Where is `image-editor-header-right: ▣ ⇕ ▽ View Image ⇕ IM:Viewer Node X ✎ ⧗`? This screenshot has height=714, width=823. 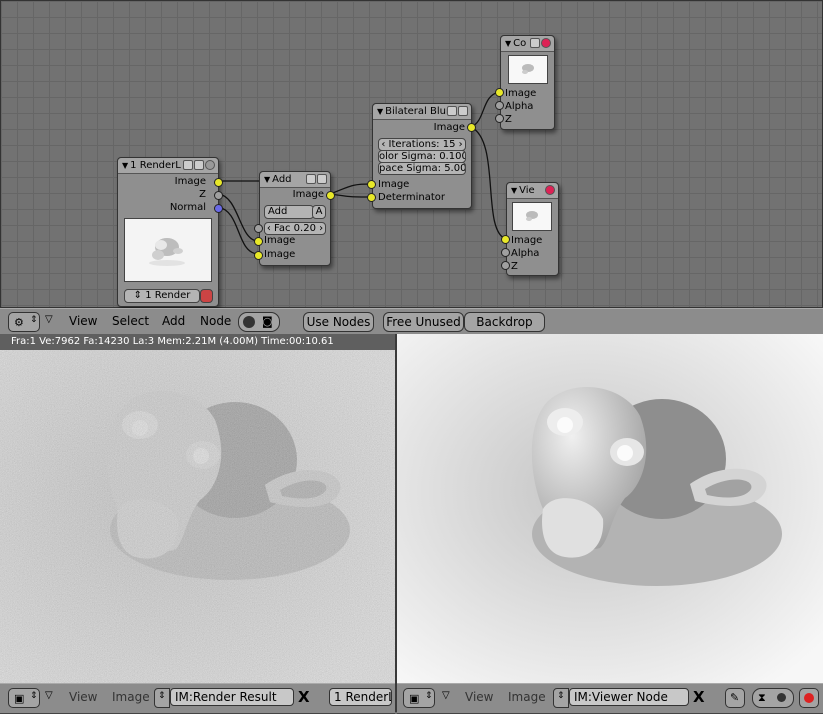
image-editor-header-right: ▣ ⇕ ▽ View Image ⇕ IM:Viewer Node X ✎ ⧗ is located at coordinates (610, 698).